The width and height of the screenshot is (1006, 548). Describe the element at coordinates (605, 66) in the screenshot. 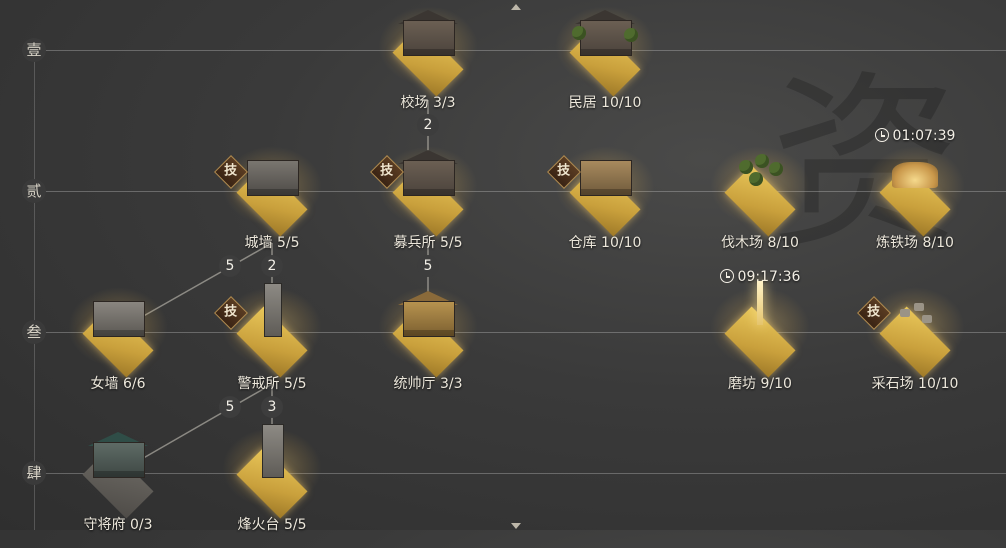

I see `building-residence: 民居 10/10` at that location.